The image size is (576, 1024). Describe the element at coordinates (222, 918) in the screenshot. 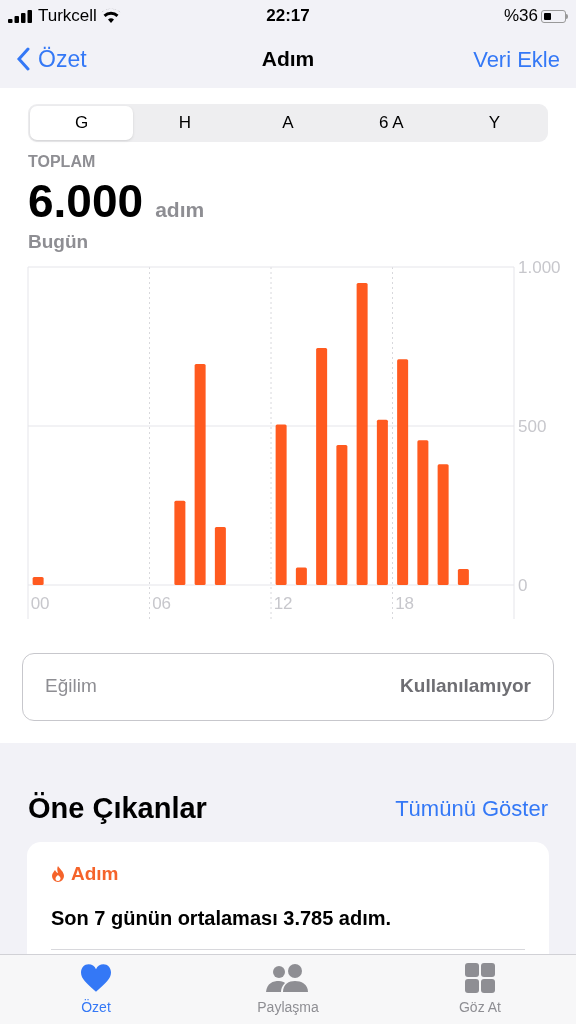

I see `card-text: Son 7 günün ortalaması 3.785 adım.` at that location.